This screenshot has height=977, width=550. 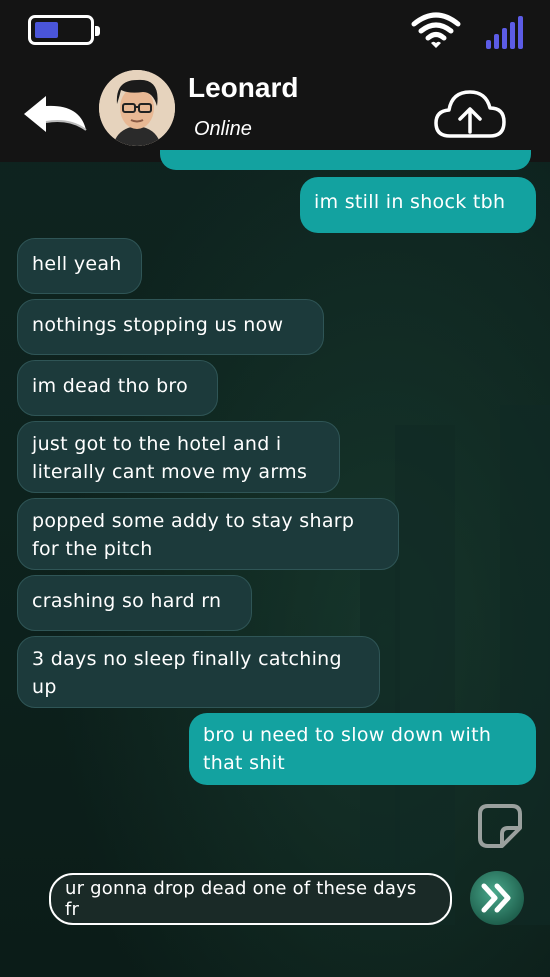 I want to click on message-bubble-outgoing: bro u need to slow down with that shit, so click(x=362, y=749).